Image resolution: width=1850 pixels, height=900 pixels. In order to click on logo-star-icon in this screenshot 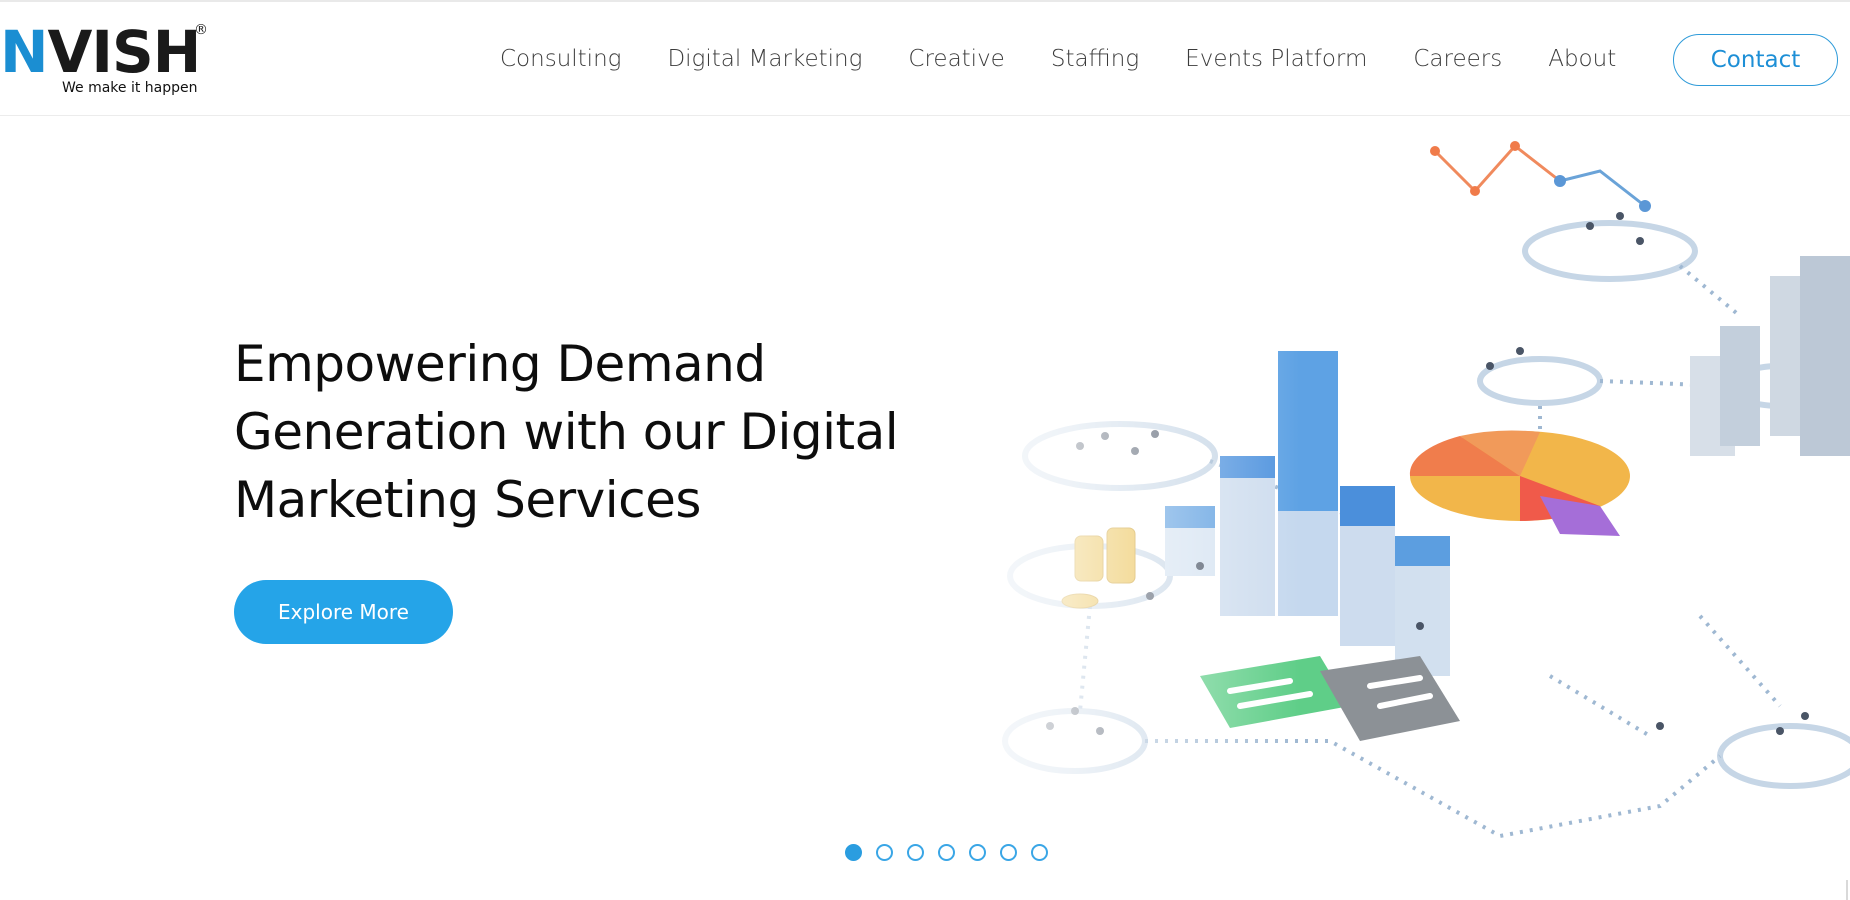, I will do `click(76, 28)`.